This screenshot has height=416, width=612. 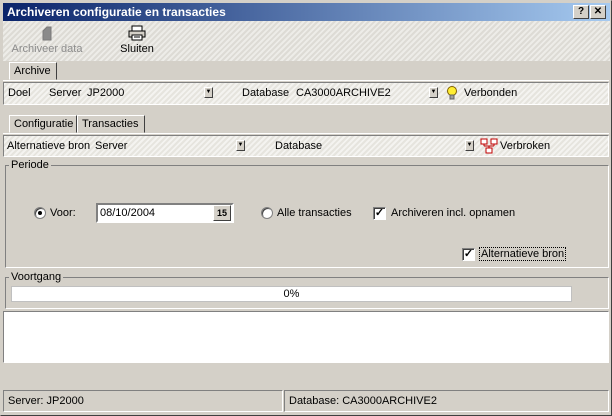 I want to click on alle-transacties-label: Alle transacties, so click(x=314, y=213).